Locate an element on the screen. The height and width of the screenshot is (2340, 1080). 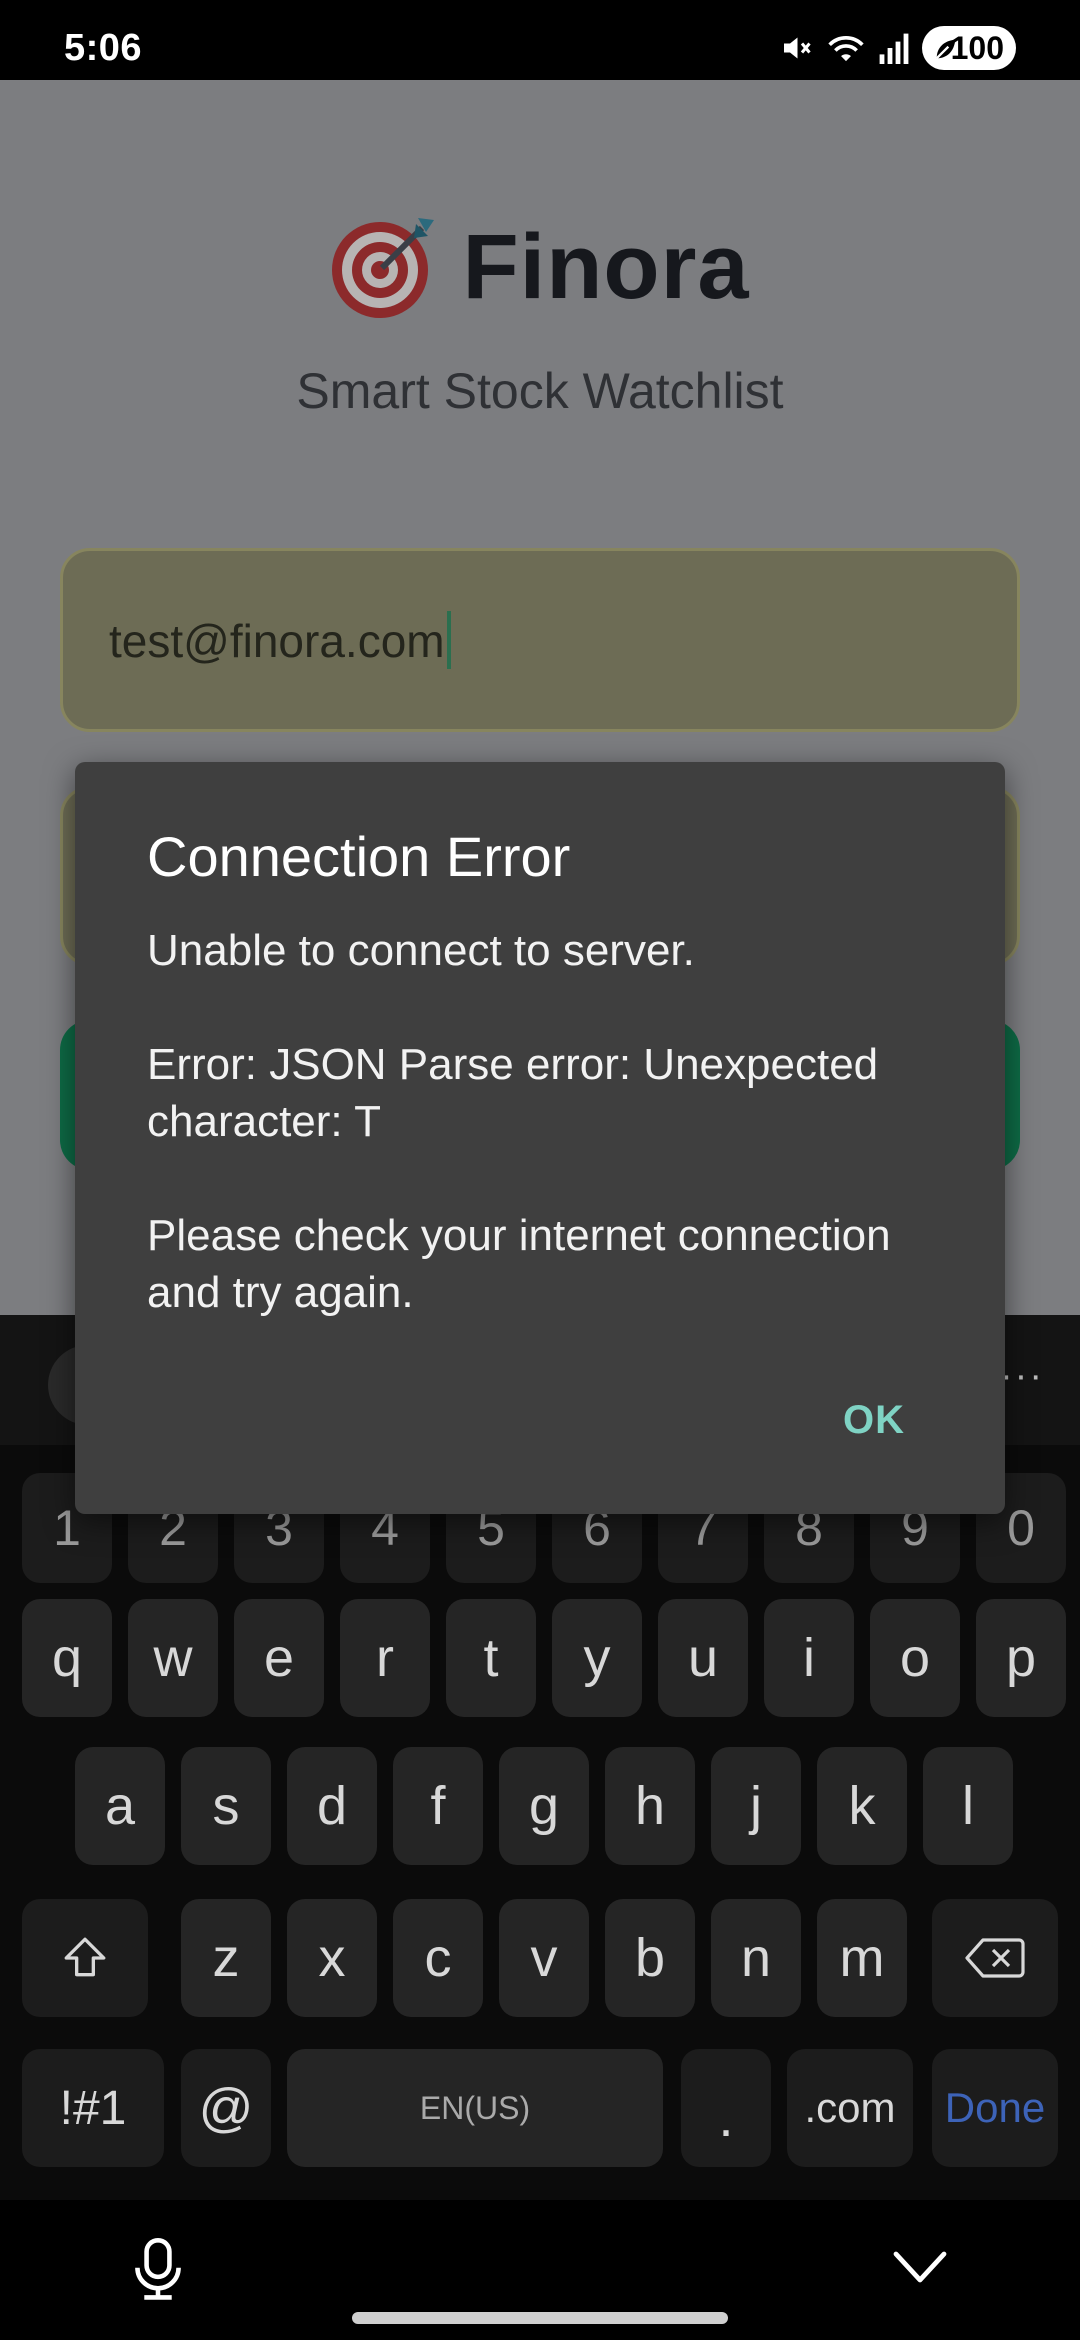
key-n: n is located at coordinates (756, 1958).